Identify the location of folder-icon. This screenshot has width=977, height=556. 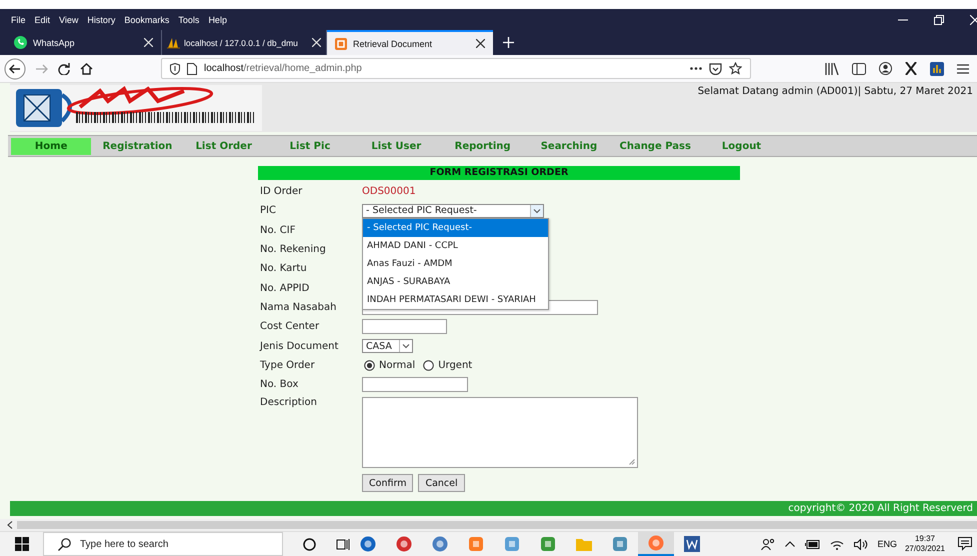
(584, 544).